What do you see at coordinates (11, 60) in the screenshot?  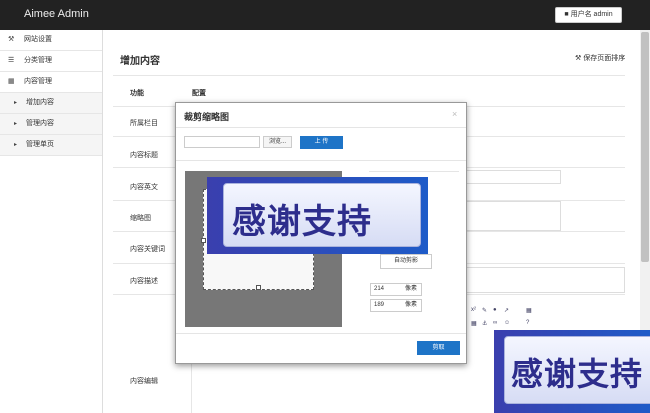 I see `list-icon: ☰` at bounding box center [11, 60].